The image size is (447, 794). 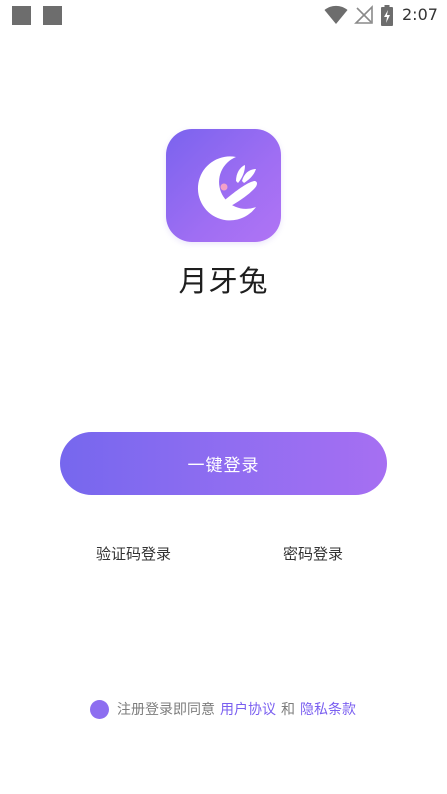 I want to click on agreement-conjunction: 和, so click(x=288, y=710).